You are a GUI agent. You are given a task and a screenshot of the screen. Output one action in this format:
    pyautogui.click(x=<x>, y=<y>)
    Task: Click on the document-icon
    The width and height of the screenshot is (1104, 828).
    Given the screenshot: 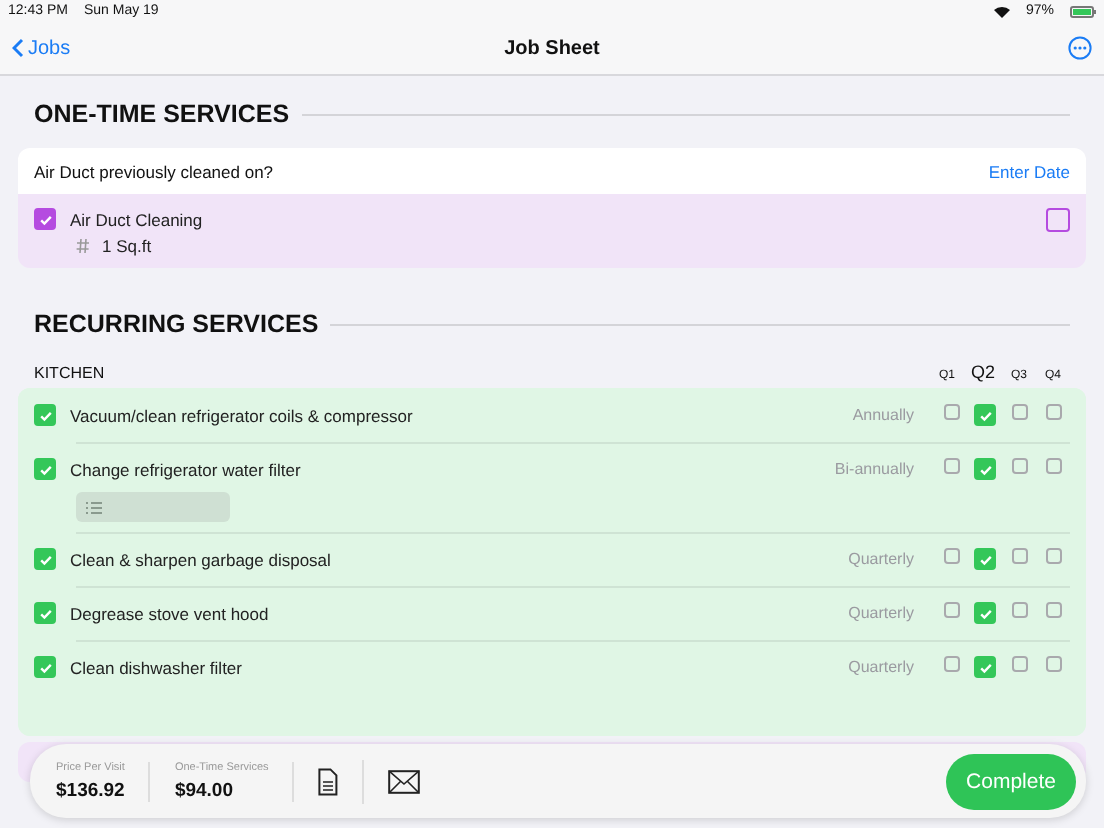 What is the action you would take?
    pyautogui.click(x=328, y=781)
    